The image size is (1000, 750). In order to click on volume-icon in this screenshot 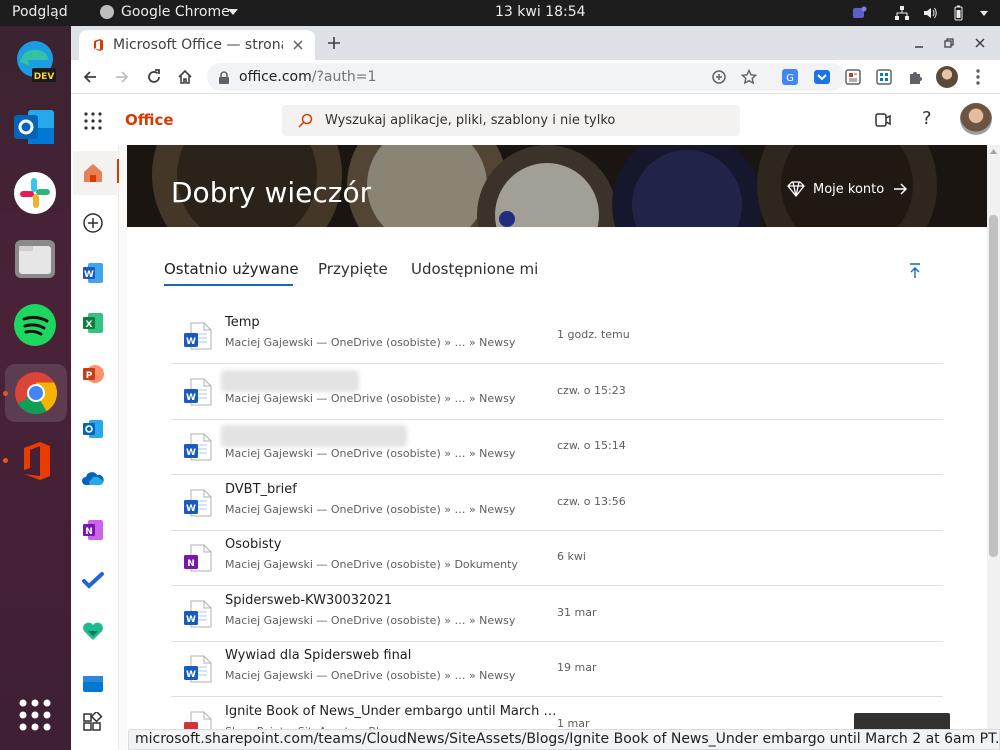, I will do `click(930, 13)`.